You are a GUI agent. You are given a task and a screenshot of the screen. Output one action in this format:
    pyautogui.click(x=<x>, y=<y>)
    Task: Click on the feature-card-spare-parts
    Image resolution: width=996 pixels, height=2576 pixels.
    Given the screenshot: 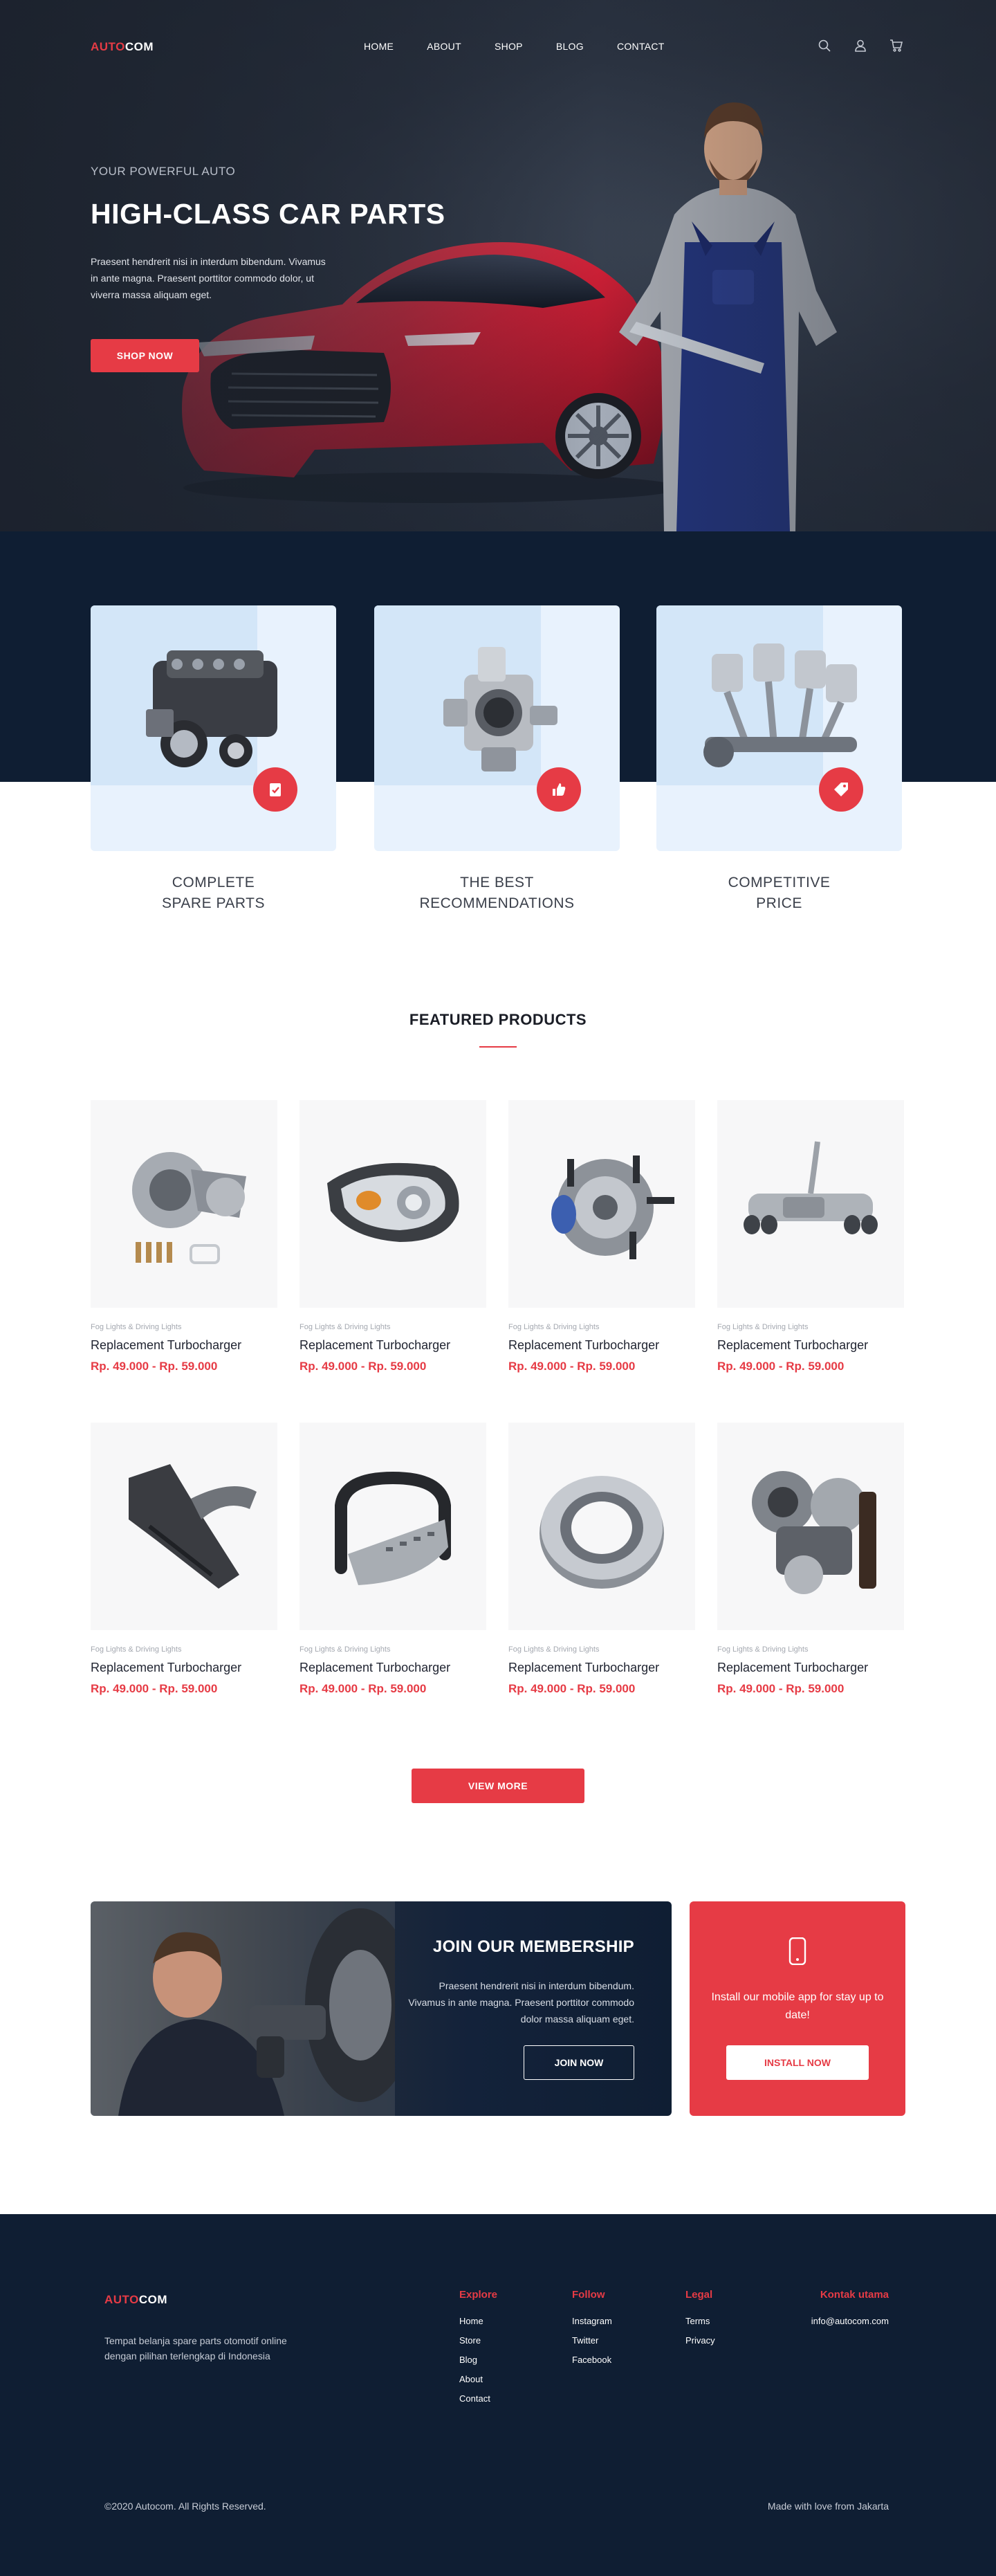 What is the action you would take?
    pyautogui.click(x=213, y=728)
    